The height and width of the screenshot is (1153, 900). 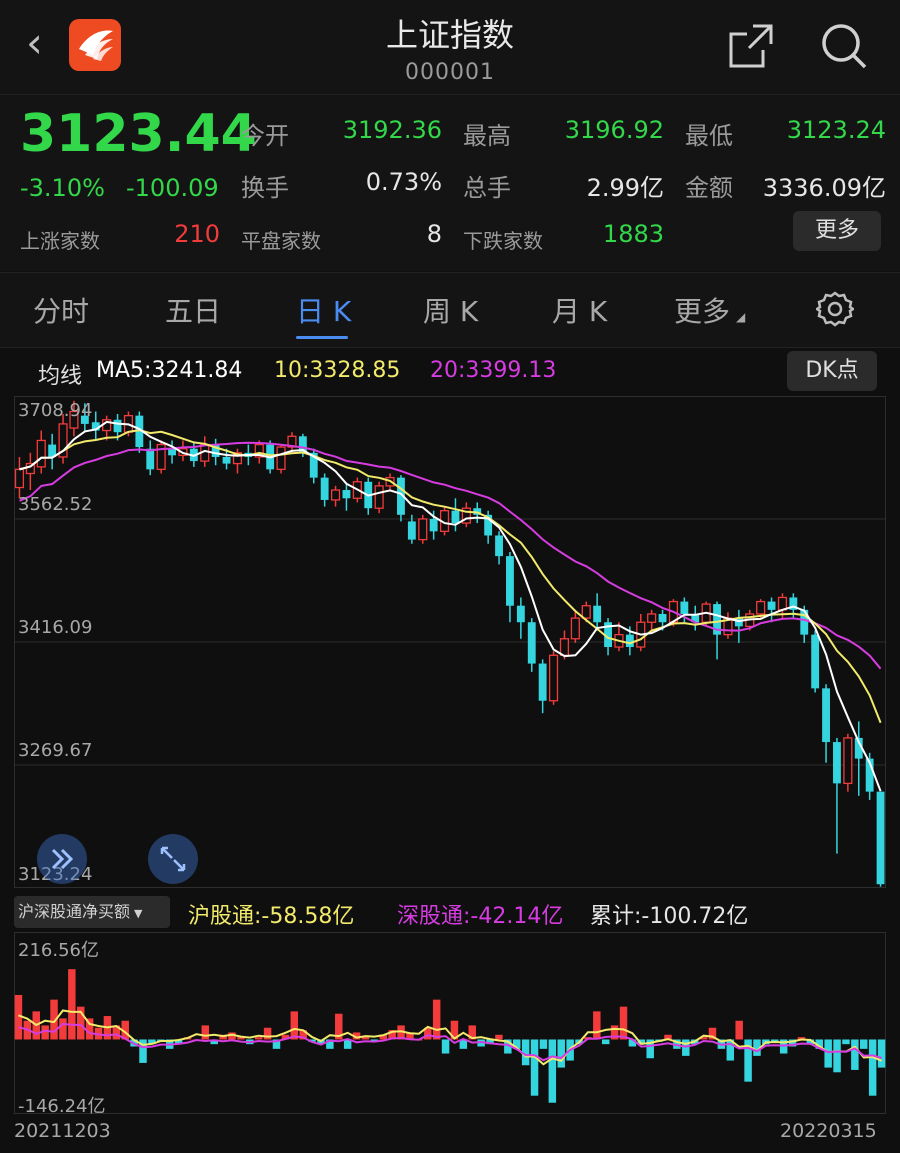 I want to click on ma10-value: 10:3328.85, so click(x=337, y=370).